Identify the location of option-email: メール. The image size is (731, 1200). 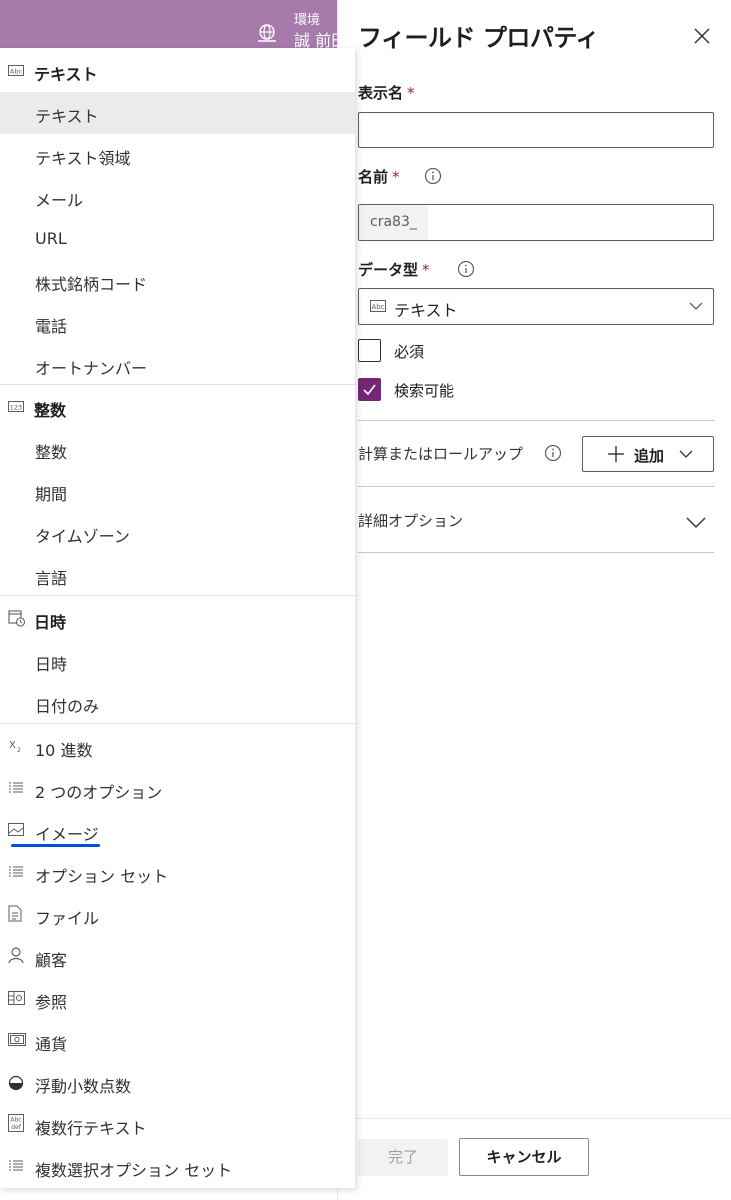
(177, 197).